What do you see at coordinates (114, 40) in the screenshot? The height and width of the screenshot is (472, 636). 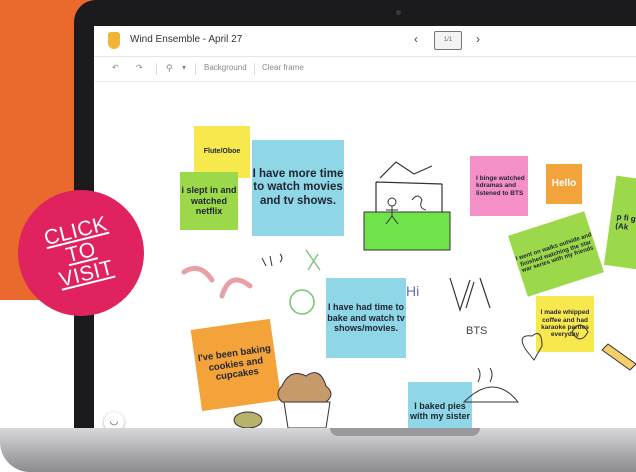 I see `jamboard-logo-icon` at bounding box center [114, 40].